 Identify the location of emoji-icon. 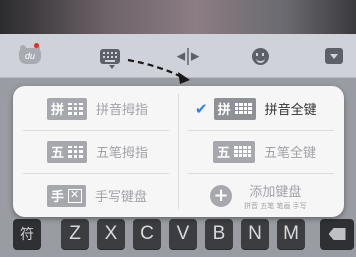
(260, 56).